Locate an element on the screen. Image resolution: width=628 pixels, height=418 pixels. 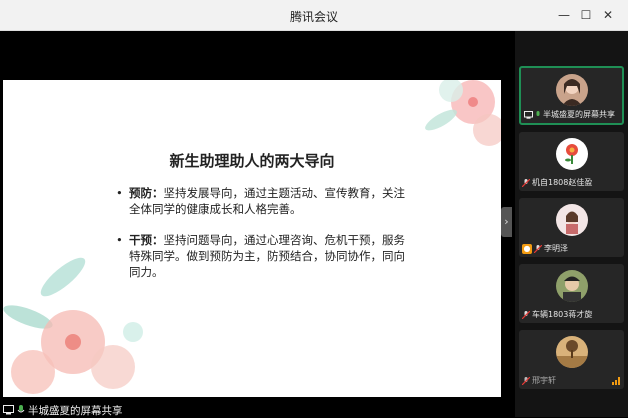
bullet-text: 坚持发展导向，通过主题活动、宣传教育，关注全体同学的健康成长和人格完善。 is located at coordinates (267, 201).